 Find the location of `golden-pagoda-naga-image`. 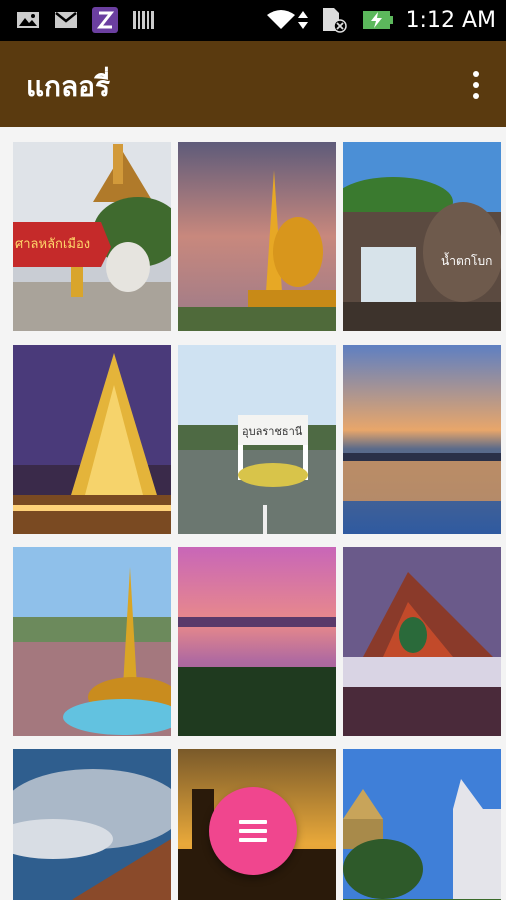

golden-pagoda-naga-image is located at coordinates (257, 236).